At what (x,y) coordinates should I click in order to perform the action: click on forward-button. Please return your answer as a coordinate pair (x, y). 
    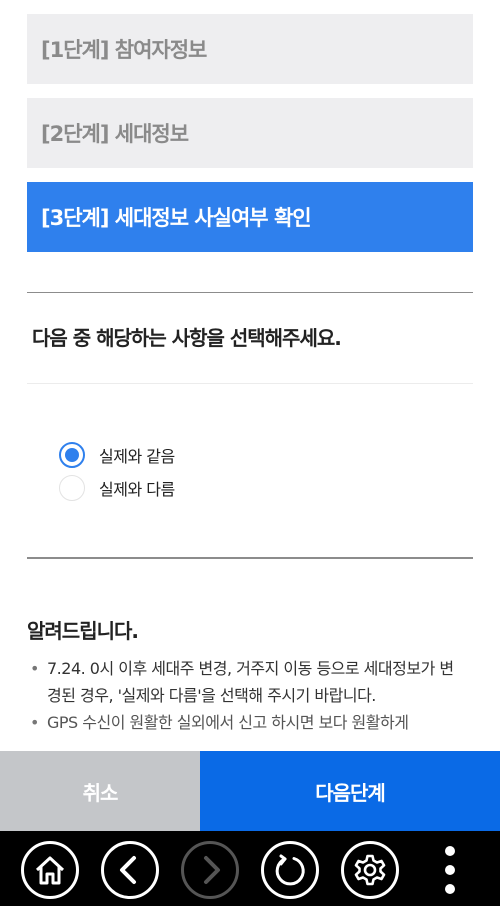
    Looking at the image, I should click on (210, 870).